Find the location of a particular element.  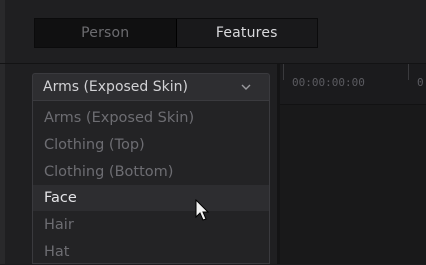

dropdown-option: Hair is located at coordinates (151, 225).